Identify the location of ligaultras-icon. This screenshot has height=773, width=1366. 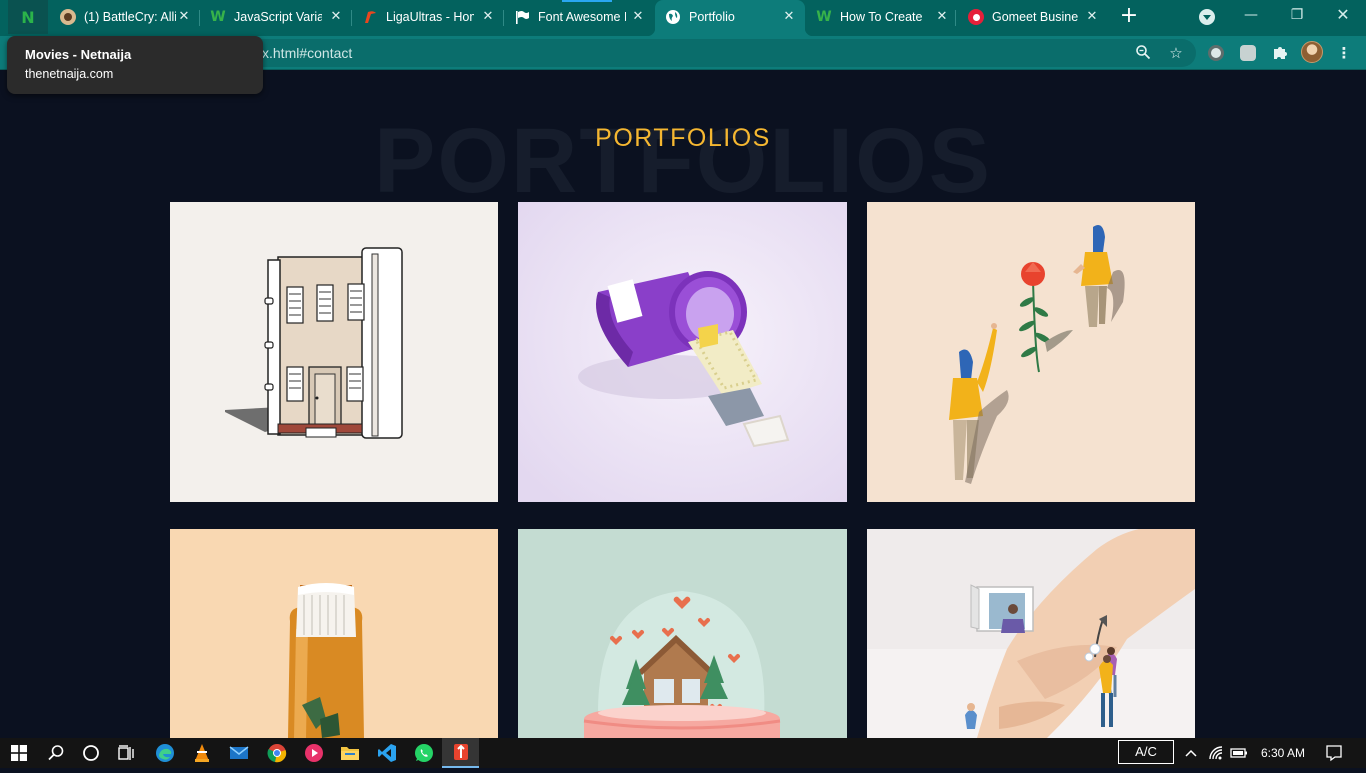
(370, 17).